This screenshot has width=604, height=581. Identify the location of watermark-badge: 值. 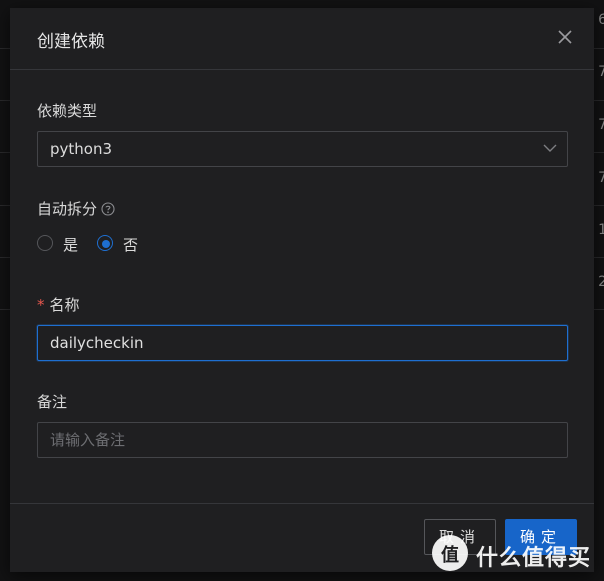
(450, 553).